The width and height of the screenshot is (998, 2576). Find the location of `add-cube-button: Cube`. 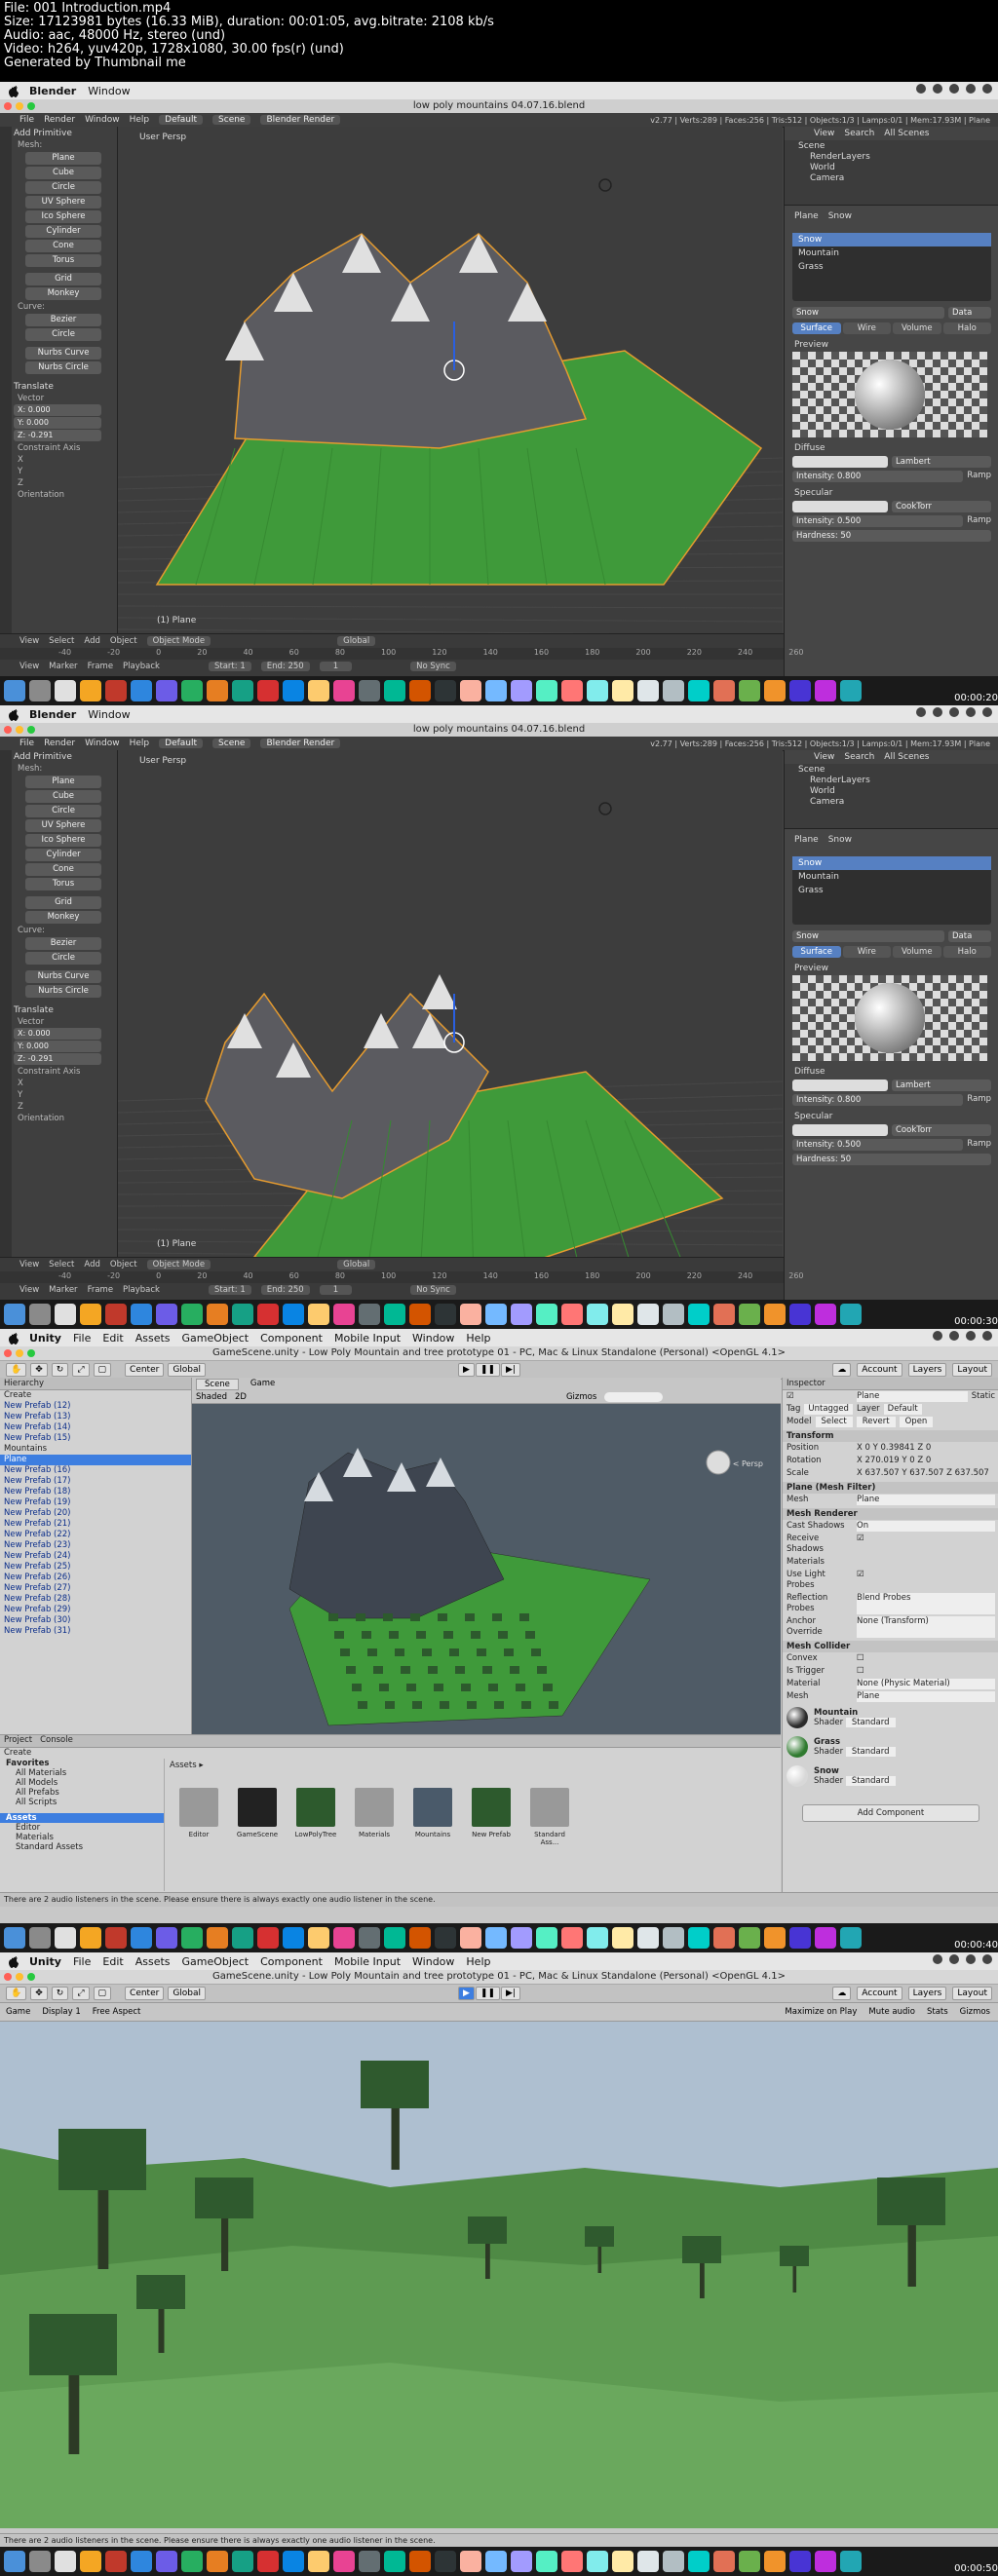

add-cube-button: Cube is located at coordinates (63, 173).